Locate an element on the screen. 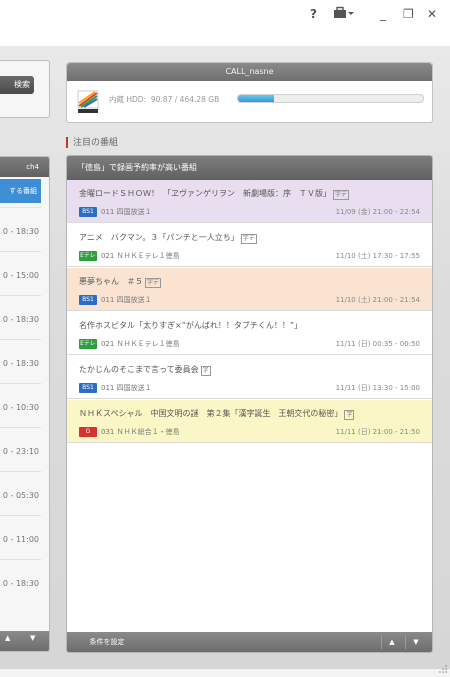 This screenshot has height=677, width=450. program-time: 11/10 (土) 21:00 - 21:54 is located at coordinates (377, 300).